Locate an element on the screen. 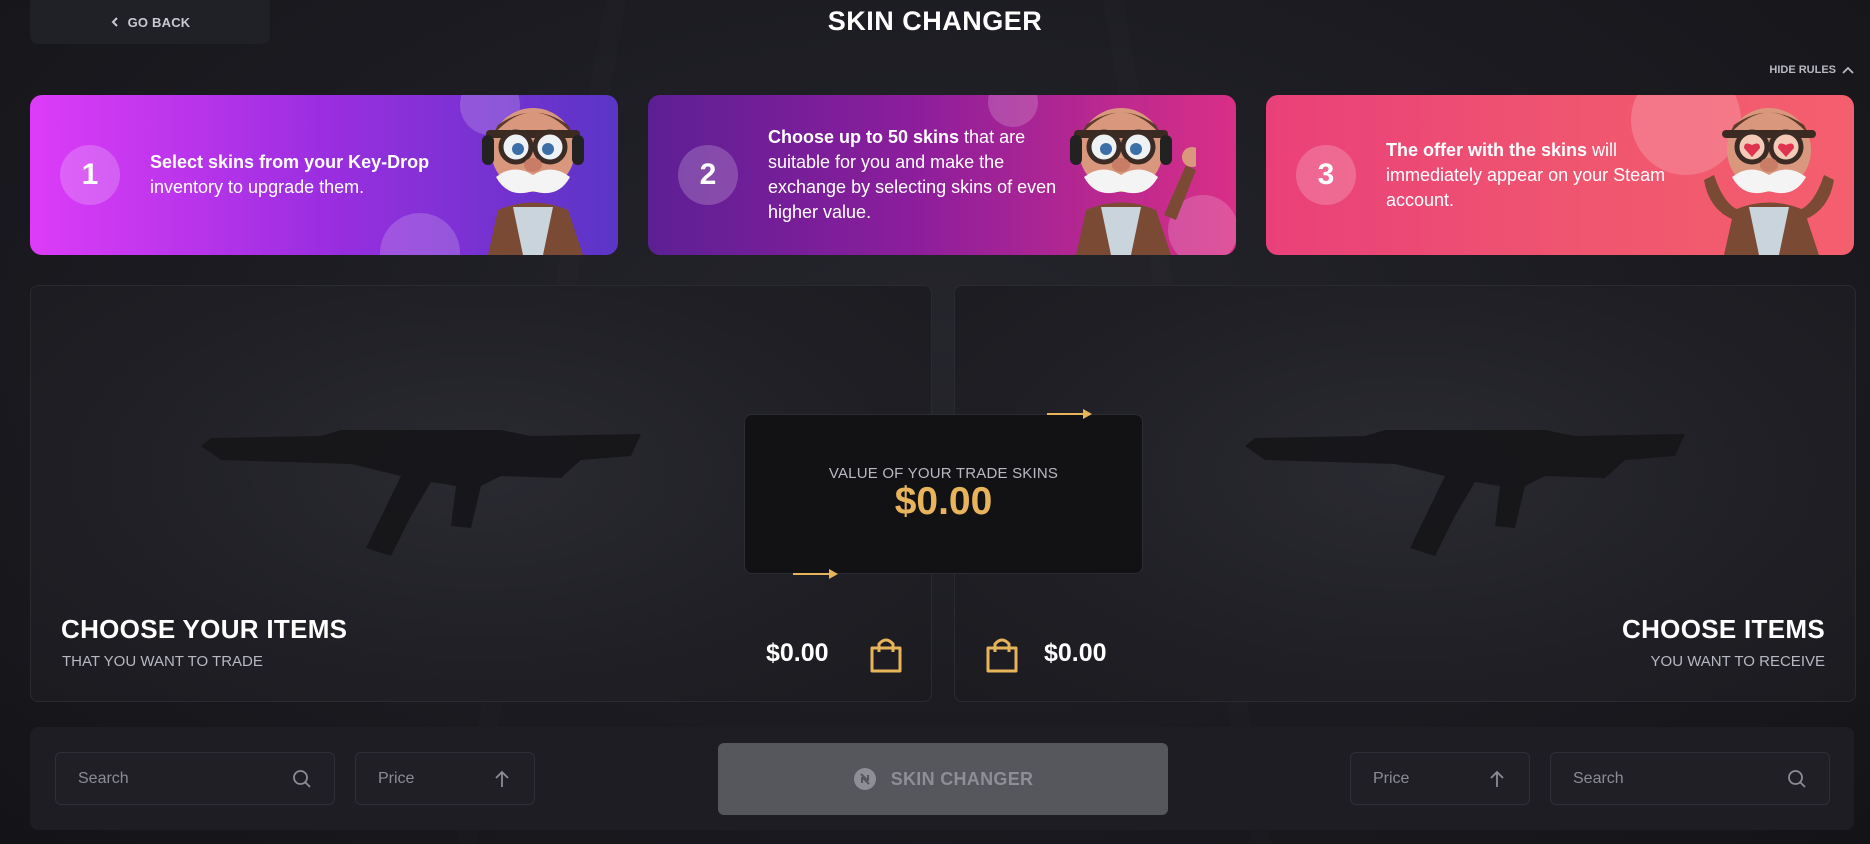  hide-rules-toggle: HIDE RULES is located at coordinates (1811, 70).